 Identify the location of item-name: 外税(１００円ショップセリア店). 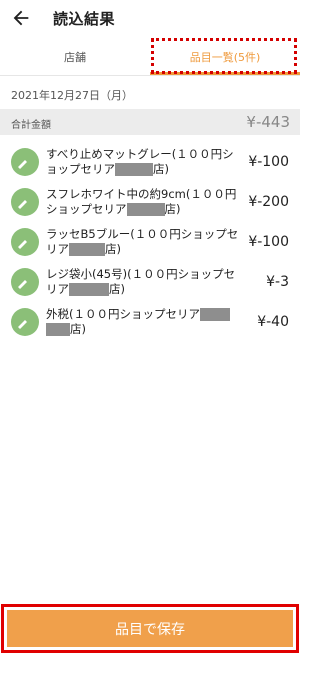
(144, 322).